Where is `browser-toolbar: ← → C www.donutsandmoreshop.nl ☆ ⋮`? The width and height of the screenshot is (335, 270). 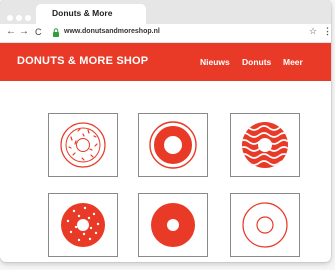 browser-toolbar: ← → C www.donutsandmoreshop.nl ☆ ⋮ is located at coordinates (165, 33).